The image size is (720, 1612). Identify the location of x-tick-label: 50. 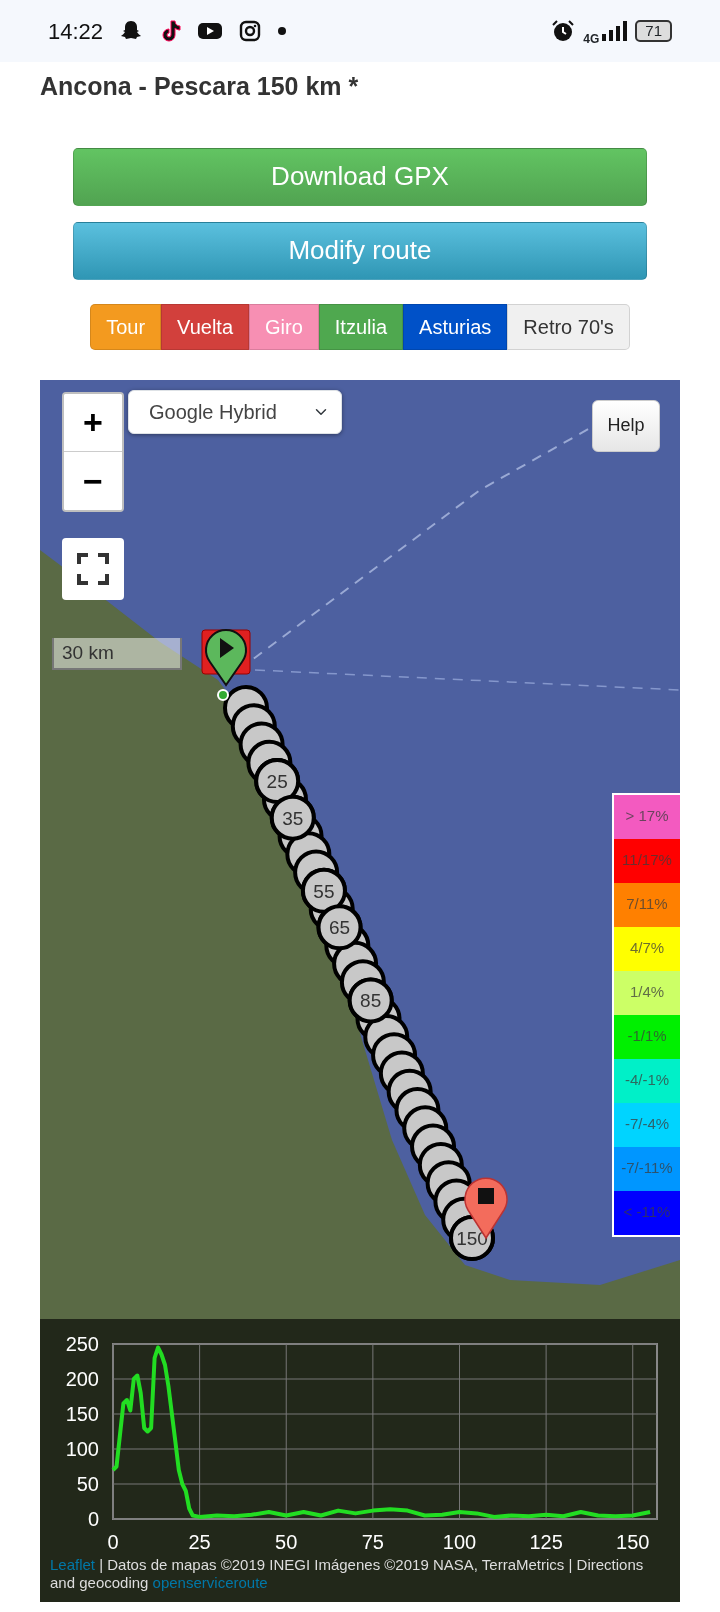
(286, 1541).